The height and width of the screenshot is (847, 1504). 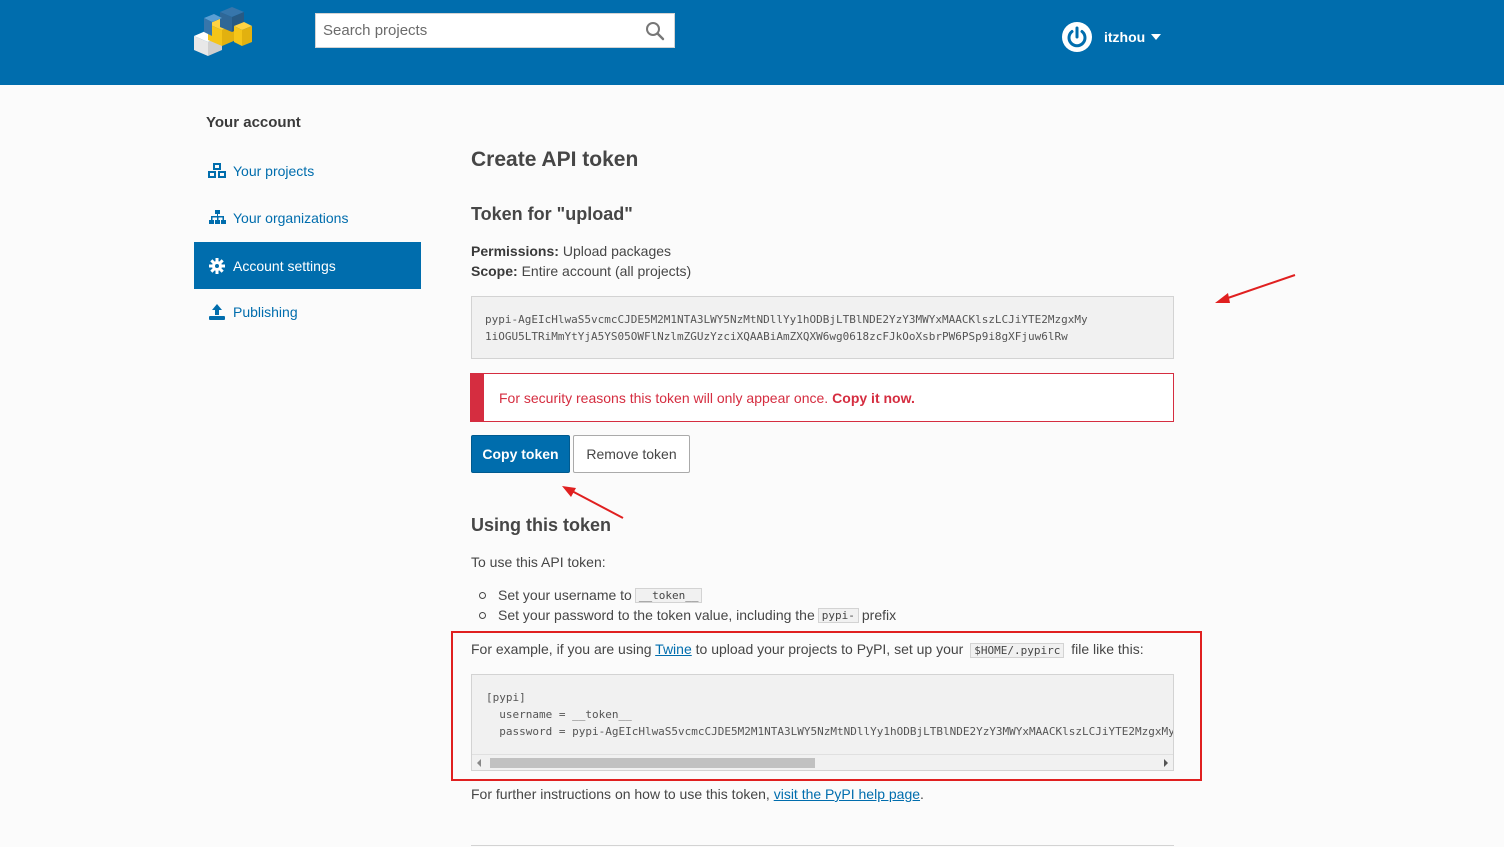 I want to click on inline-code: __token__, so click(x=668, y=595).